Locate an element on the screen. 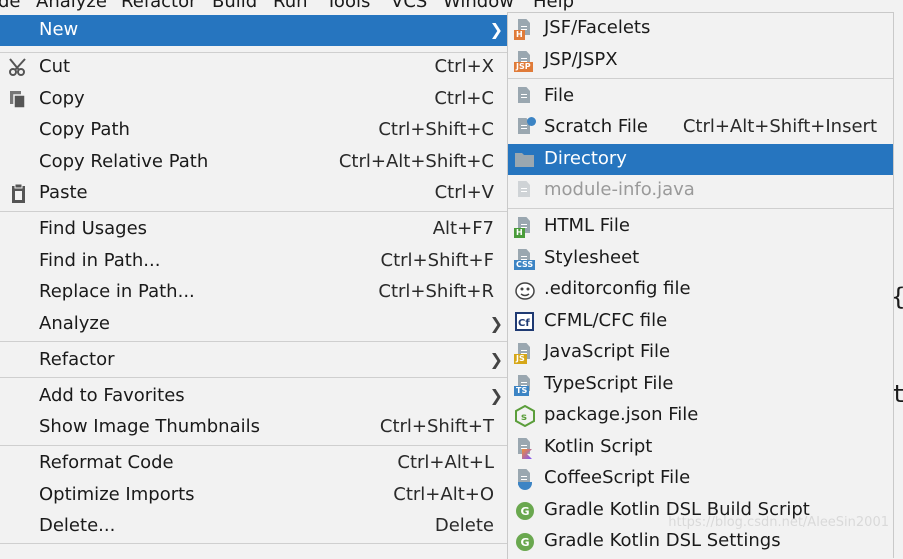 This screenshot has width=903, height=559. submenu-cfml-cfc: Cf CFML/CFC file is located at coordinates (700, 321).